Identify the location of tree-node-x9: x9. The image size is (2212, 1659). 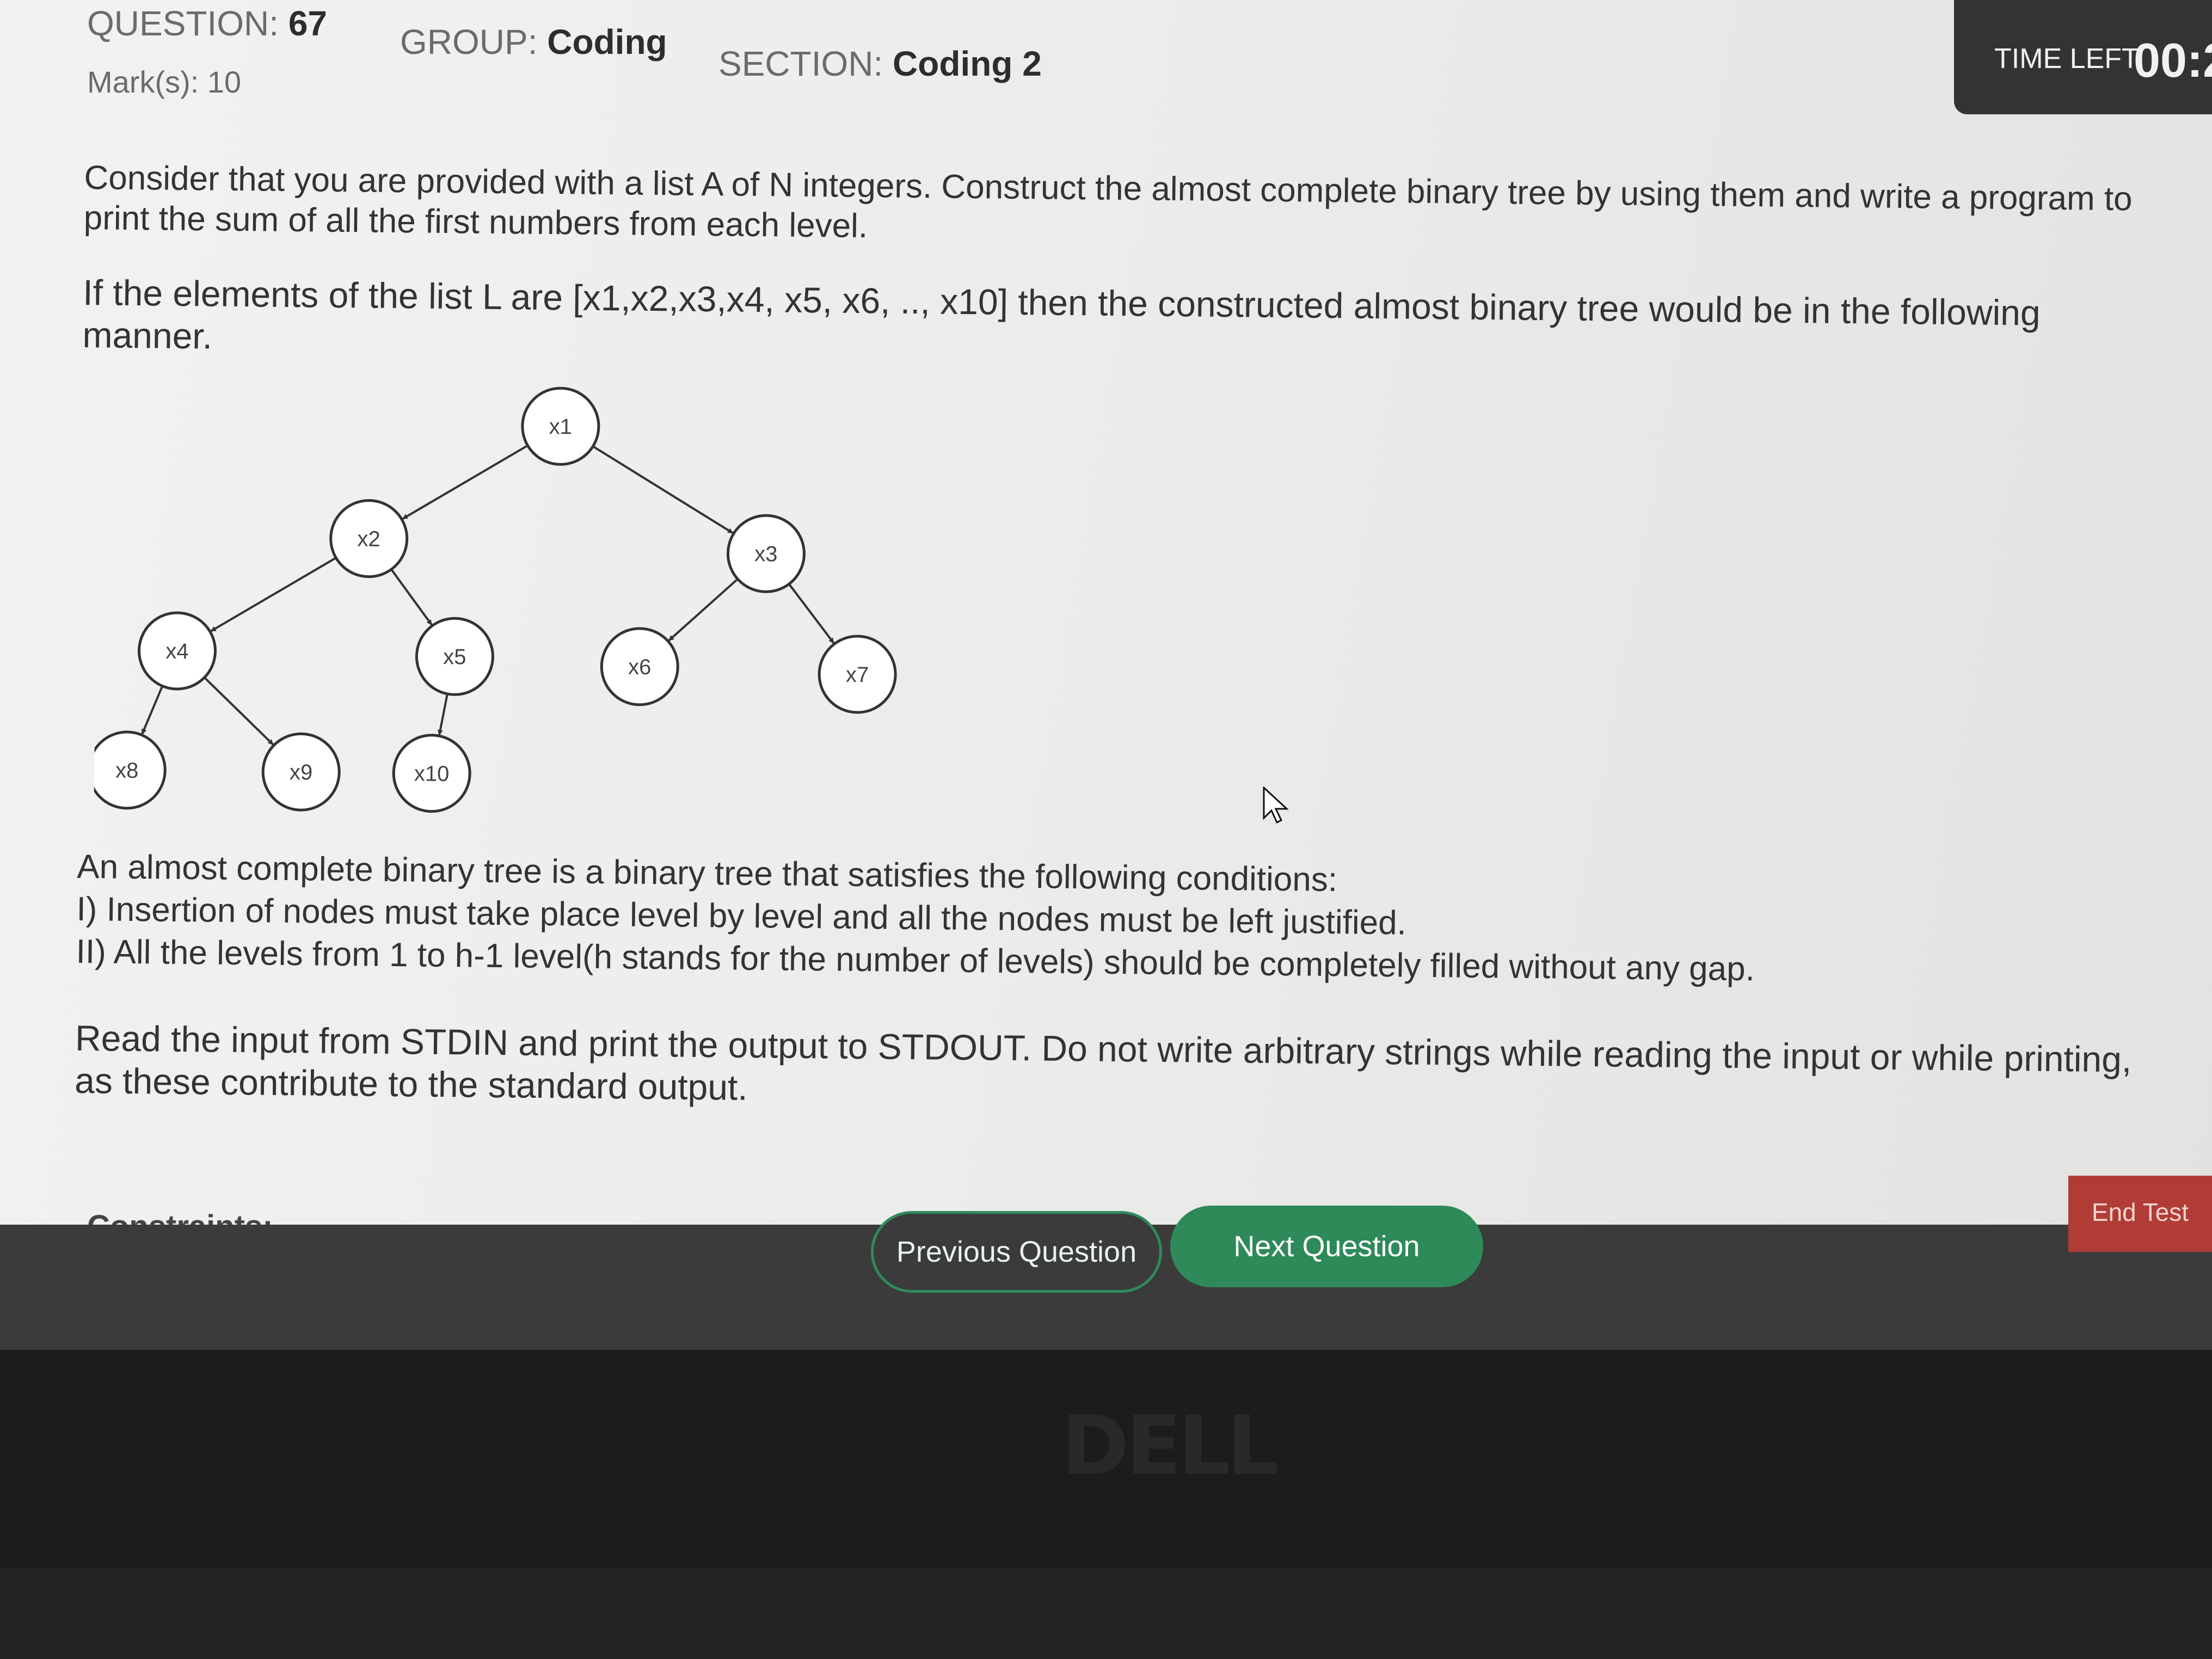
(301, 772).